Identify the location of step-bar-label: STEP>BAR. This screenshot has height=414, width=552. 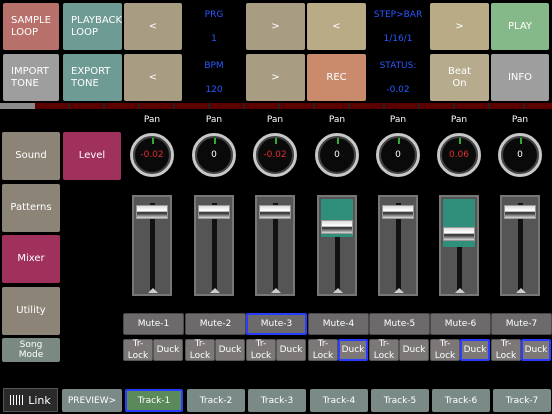
(398, 14).